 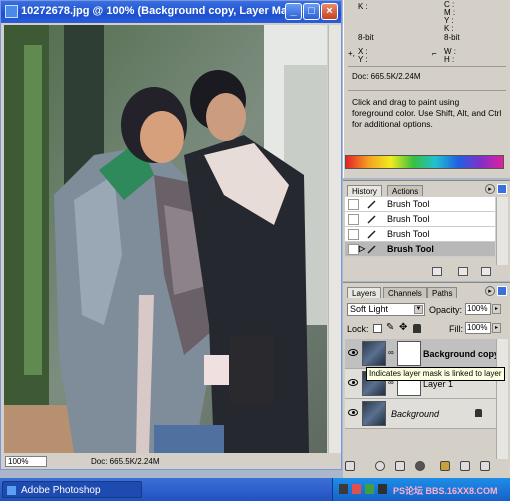 I want to click on layer-style-icon, so click(x=380, y=466).